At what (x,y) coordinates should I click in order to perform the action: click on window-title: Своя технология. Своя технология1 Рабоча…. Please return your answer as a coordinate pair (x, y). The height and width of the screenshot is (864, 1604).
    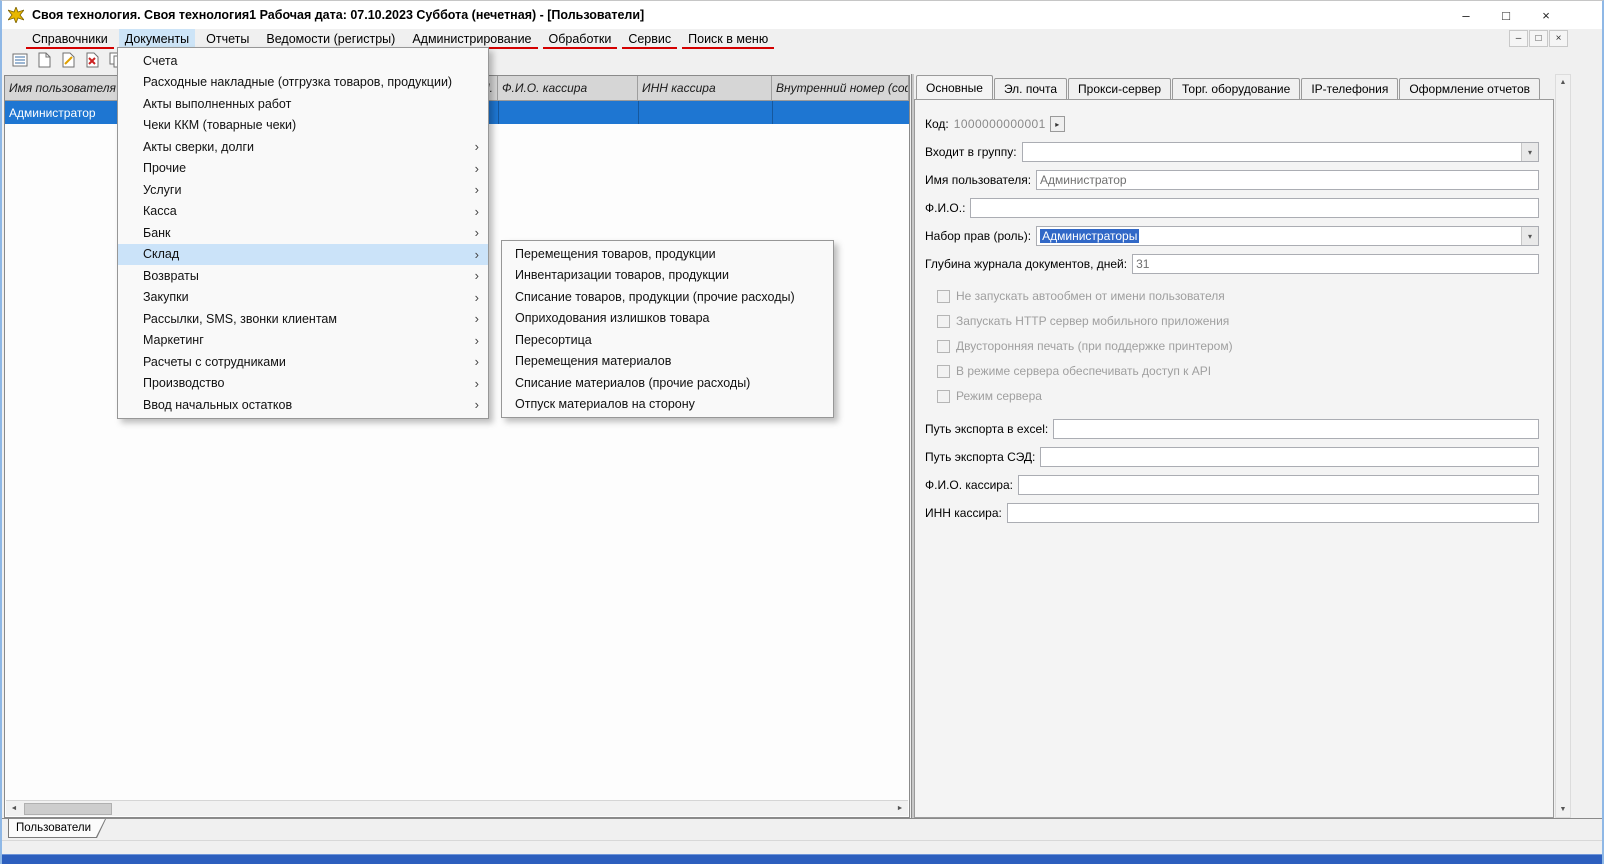
    Looking at the image, I should click on (338, 15).